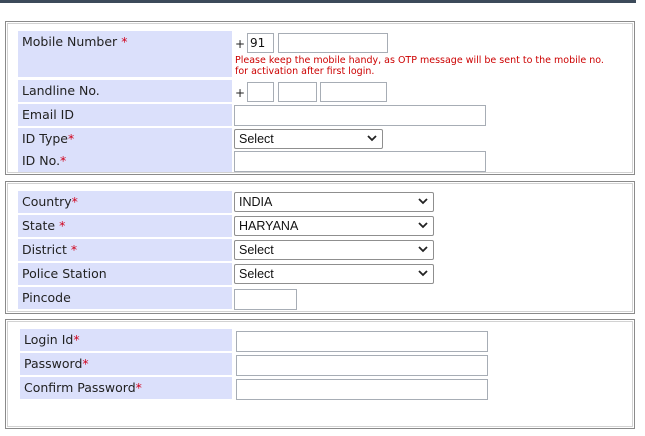  I want to click on confirm-password-label: Confirm Password*, so click(126, 388).